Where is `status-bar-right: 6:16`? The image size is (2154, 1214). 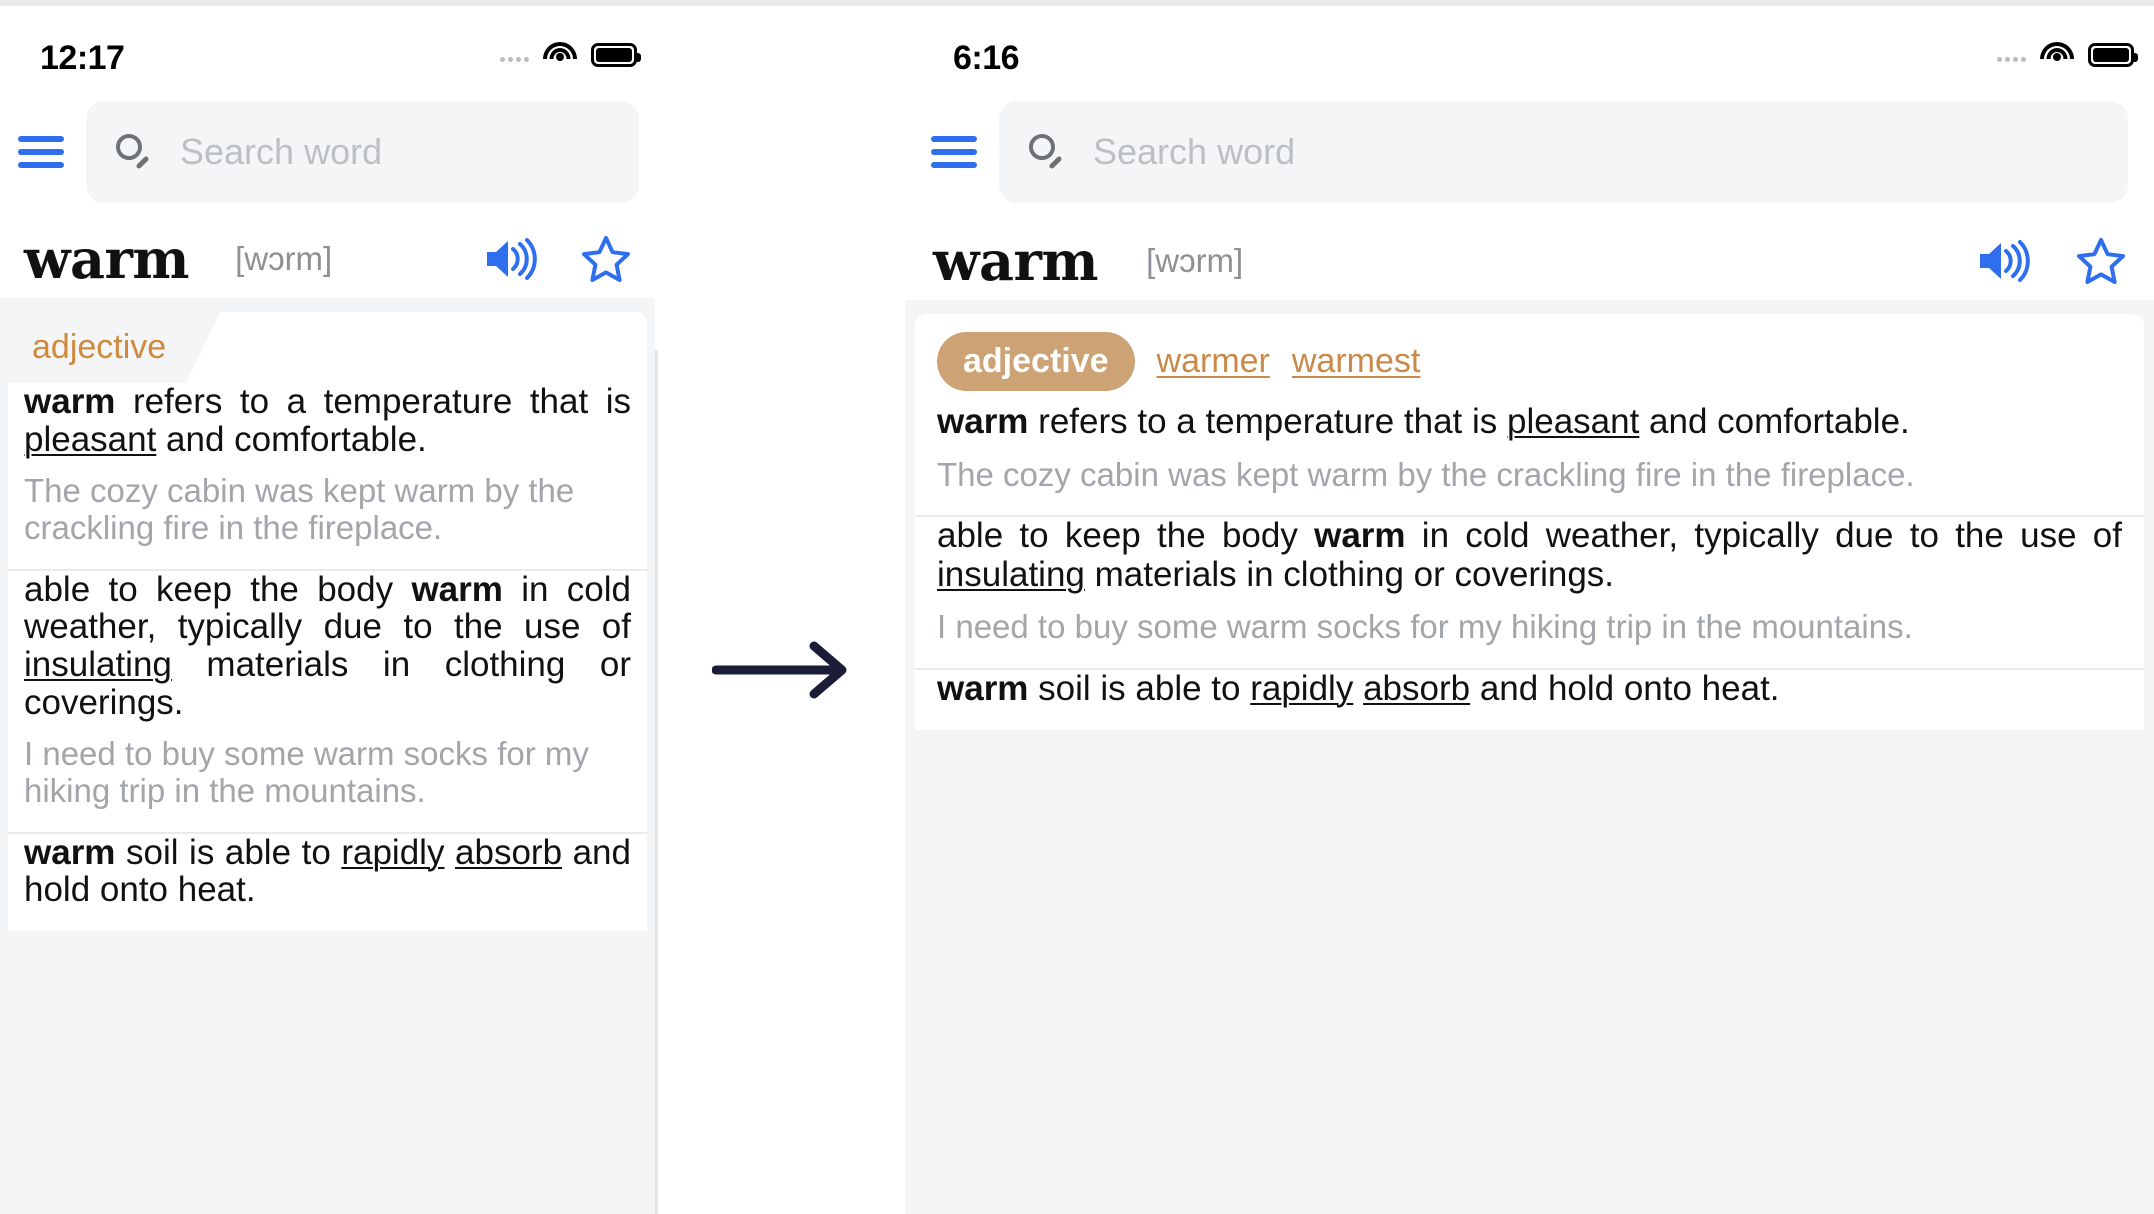
status-bar-right: 6:16 is located at coordinates (1529, 50).